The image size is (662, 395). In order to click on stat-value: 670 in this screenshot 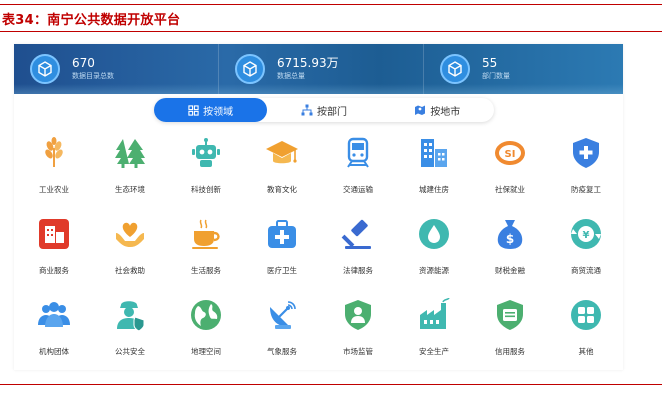, I will do `click(83, 63)`.